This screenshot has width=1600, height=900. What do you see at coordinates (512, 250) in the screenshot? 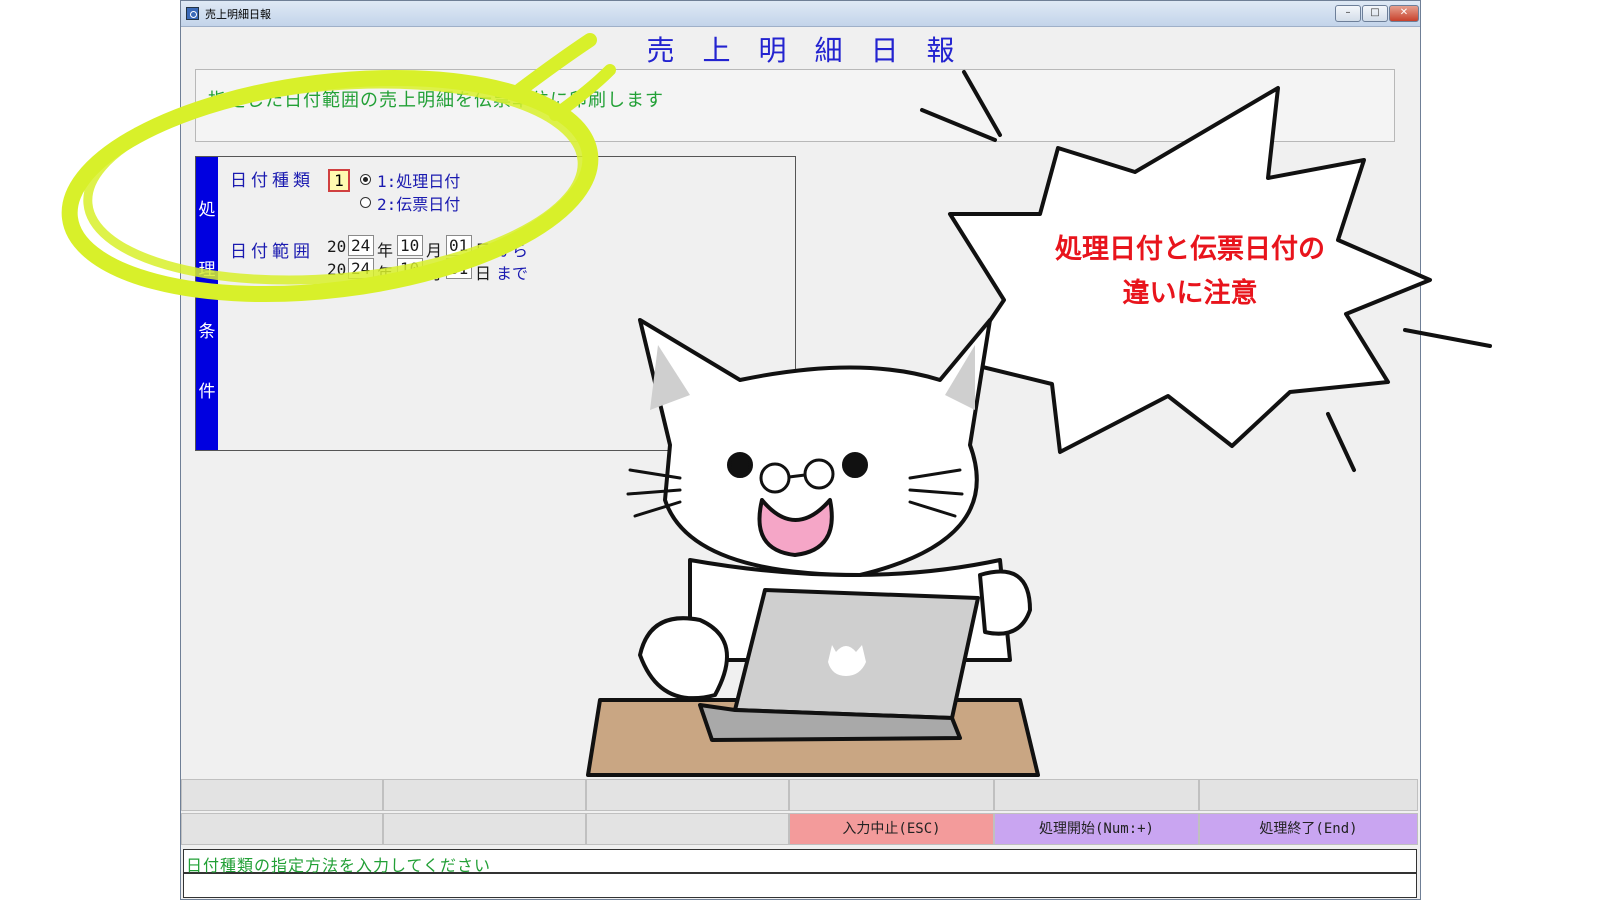
I see `from-suffix: から` at bounding box center [512, 250].